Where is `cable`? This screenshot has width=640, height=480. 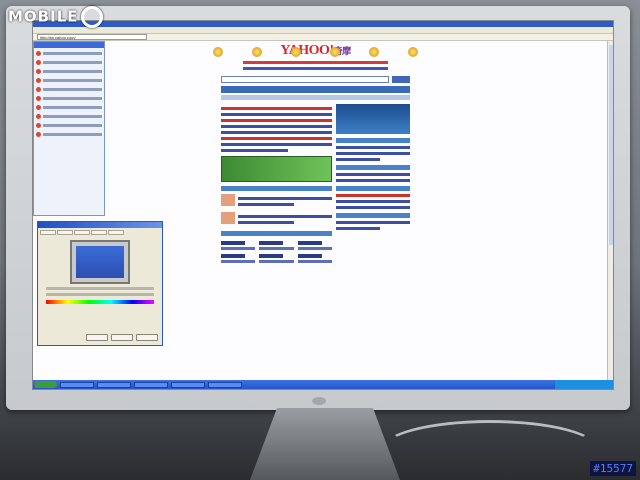
cable is located at coordinates (490, 450).